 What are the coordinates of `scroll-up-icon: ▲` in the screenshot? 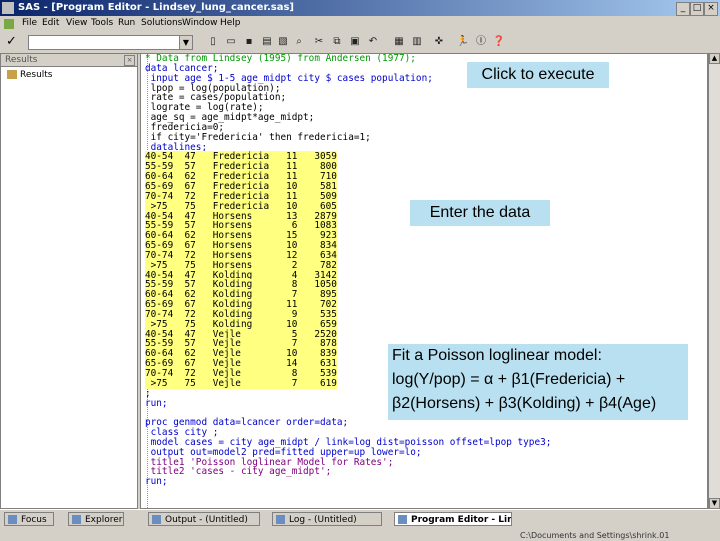 It's located at (714, 58).